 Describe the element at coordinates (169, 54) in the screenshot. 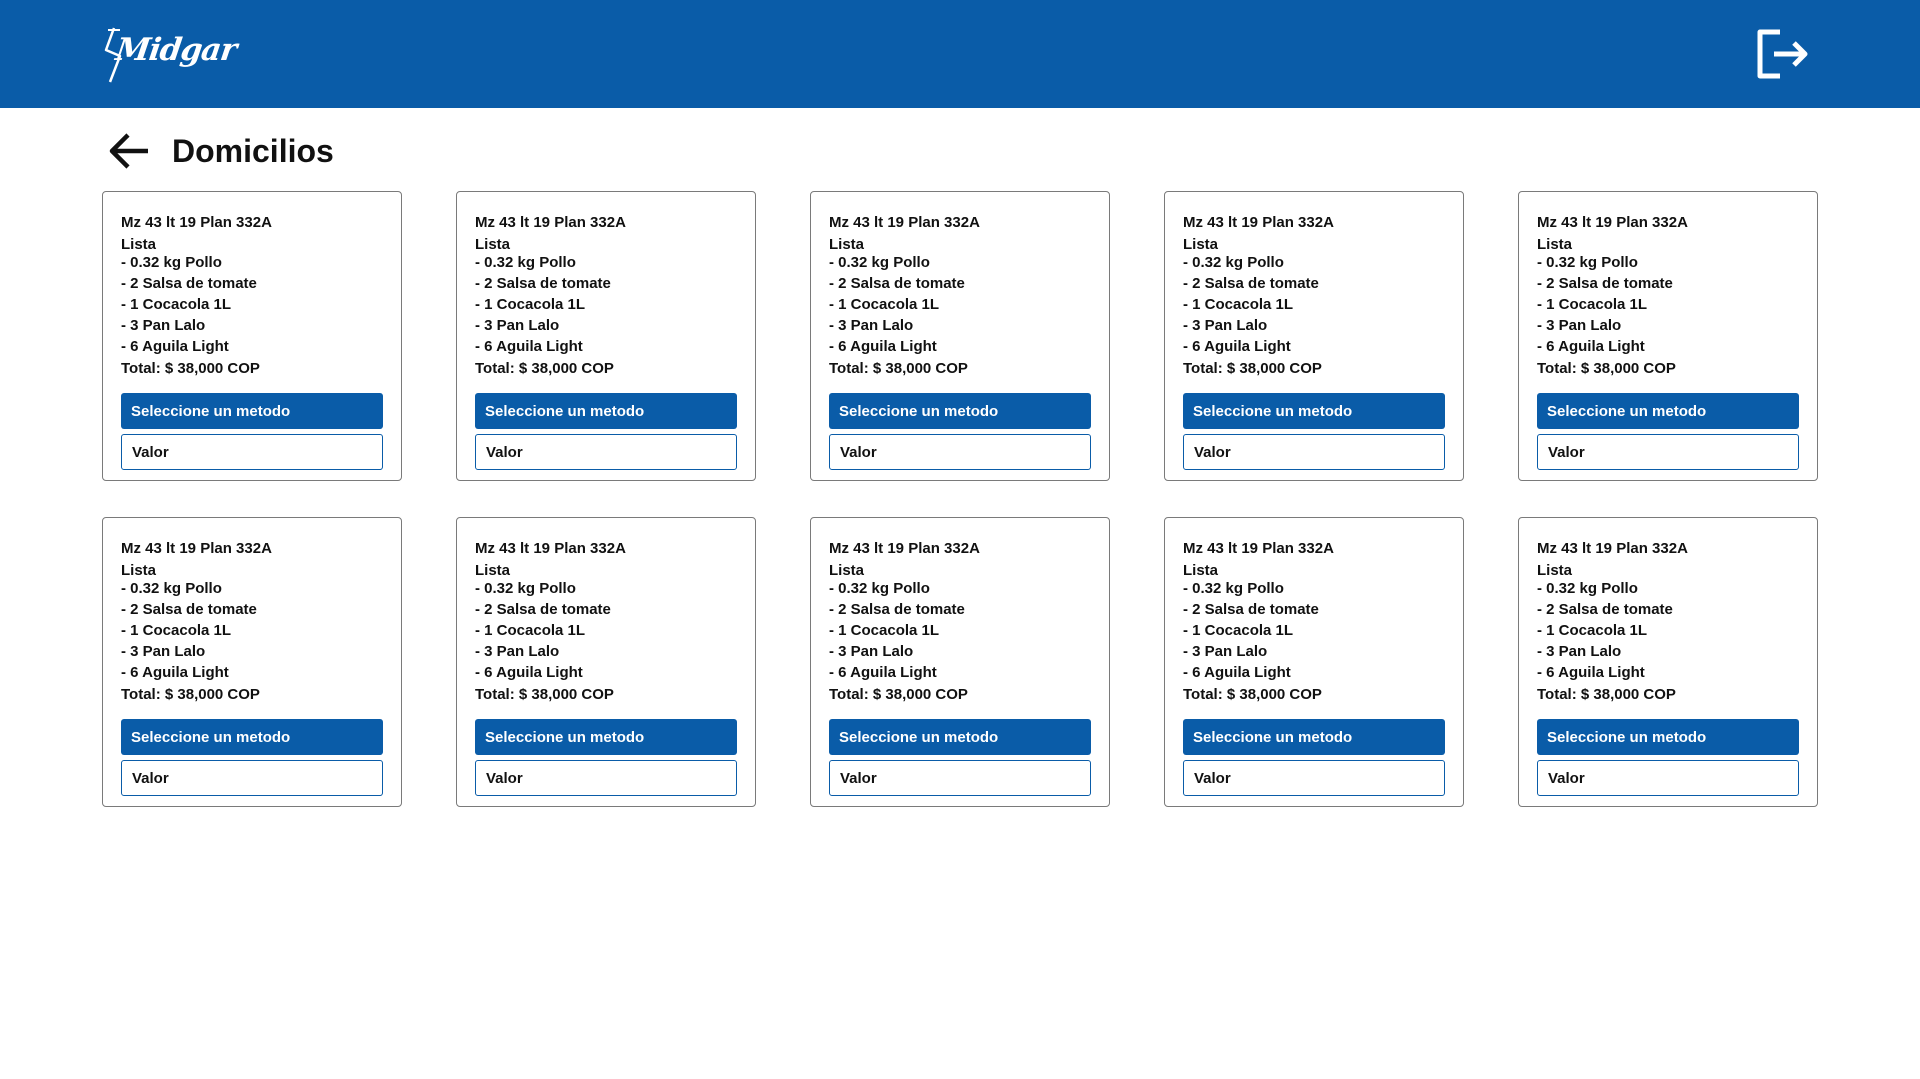

I see `brand-logo: Midgar` at that location.